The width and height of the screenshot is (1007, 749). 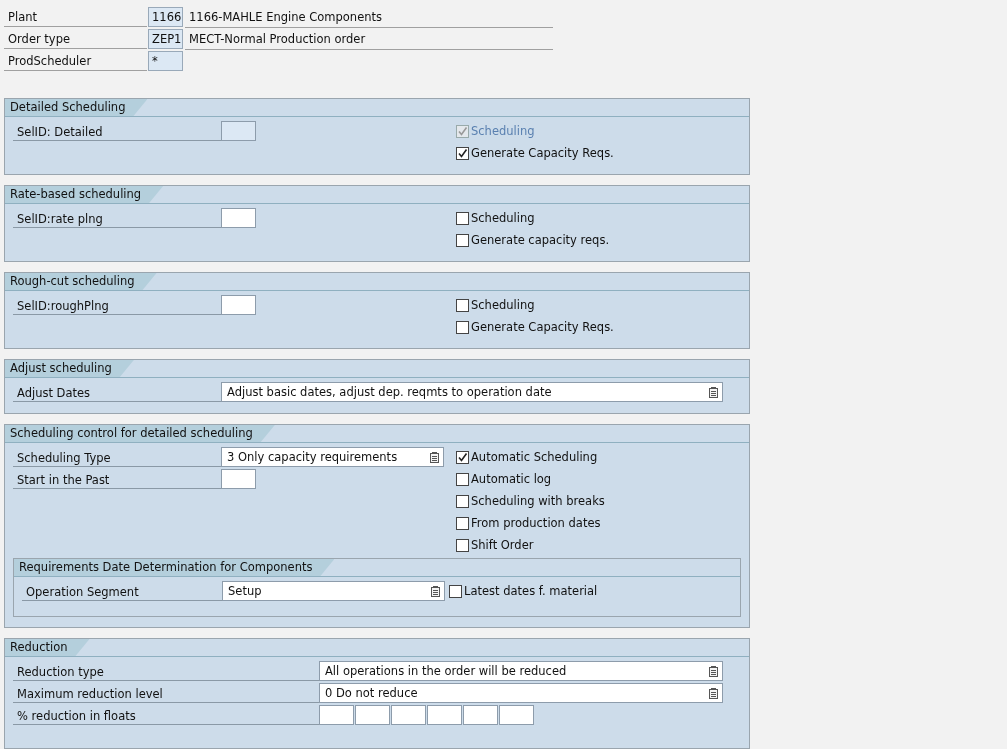 What do you see at coordinates (502, 545) in the screenshot?
I see `checkbox-label: Shift Order` at bounding box center [502, 545].